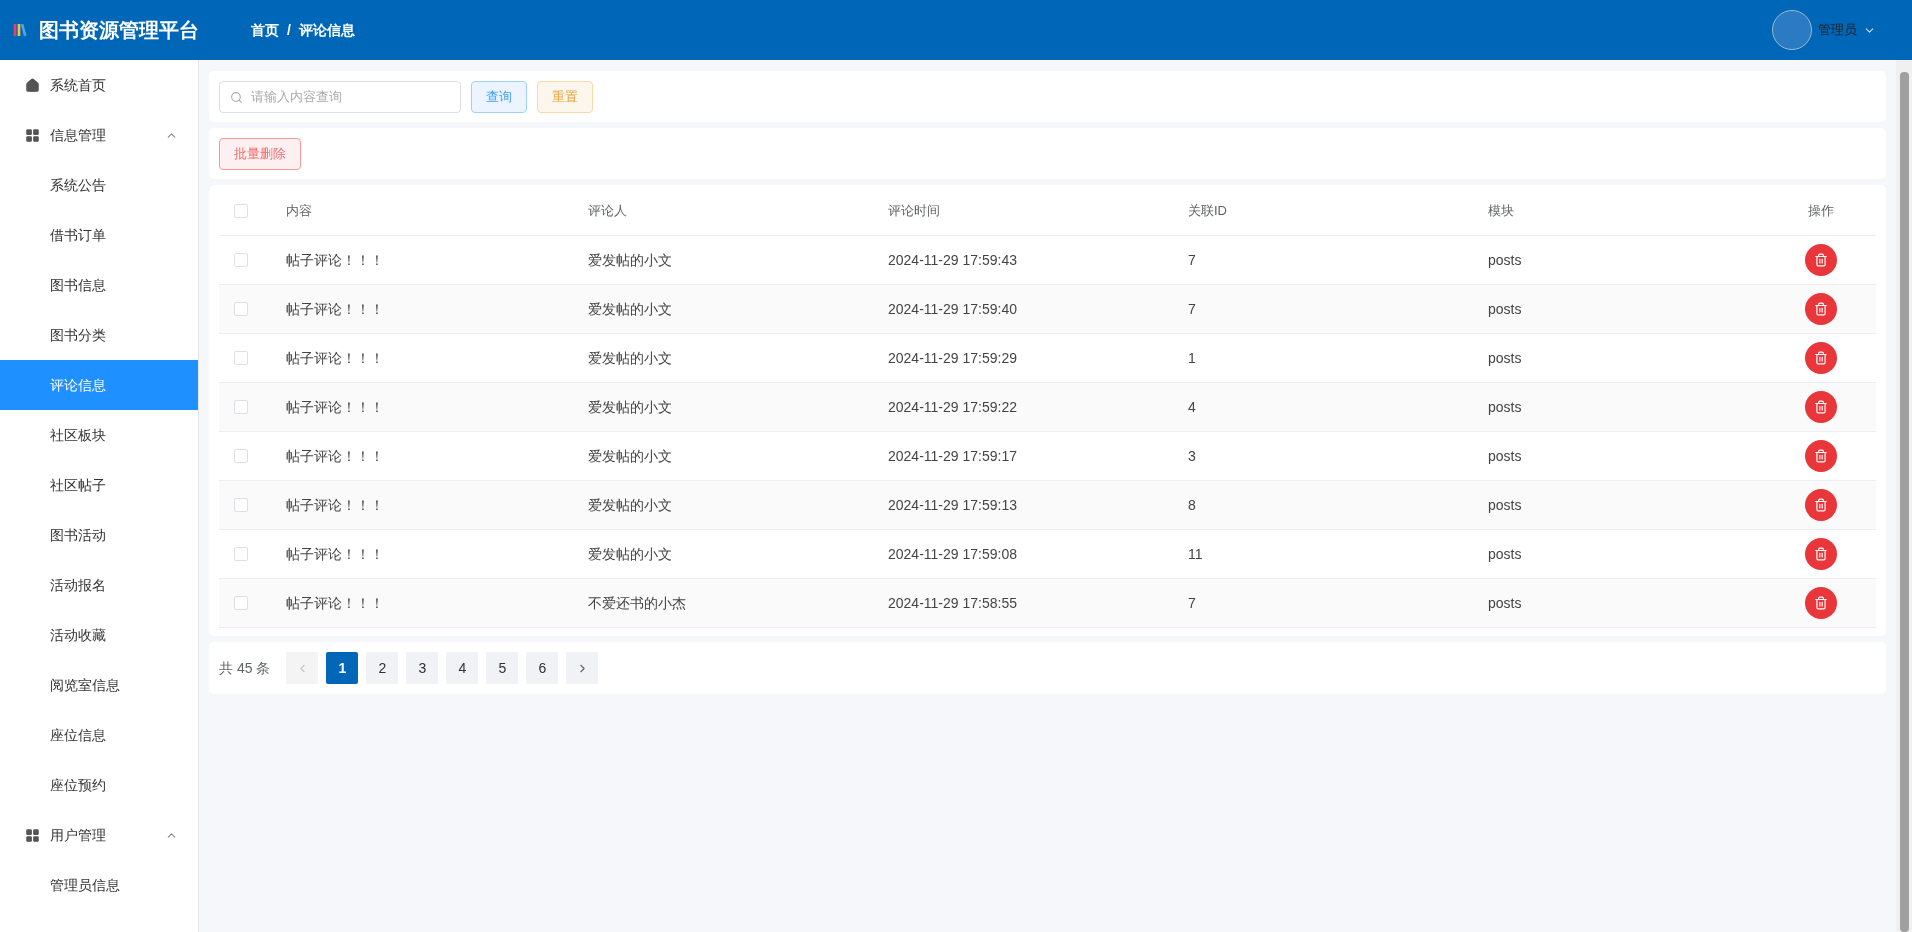 Image resolution: width=1912 pixels, height=932 pixels. What do you see at coordinates (265, 30) in the screenshot?
I see `breadcrumb-item: 首页` at bounding box center [265, 30].